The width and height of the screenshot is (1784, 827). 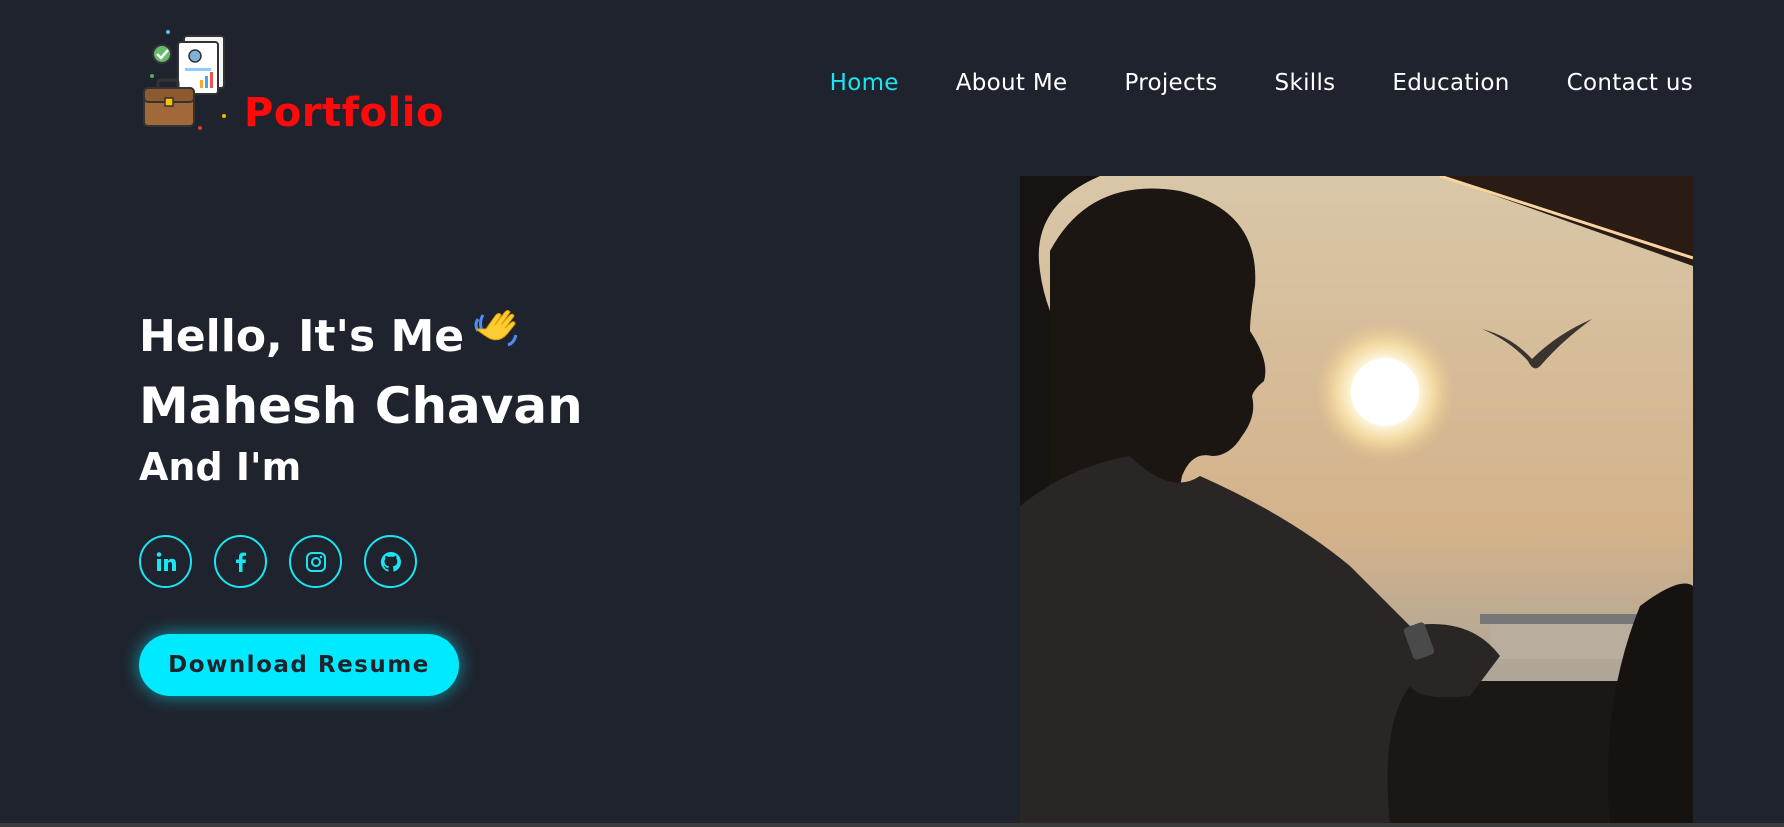 I want to click on section-divider, so click(x=892, y=825).